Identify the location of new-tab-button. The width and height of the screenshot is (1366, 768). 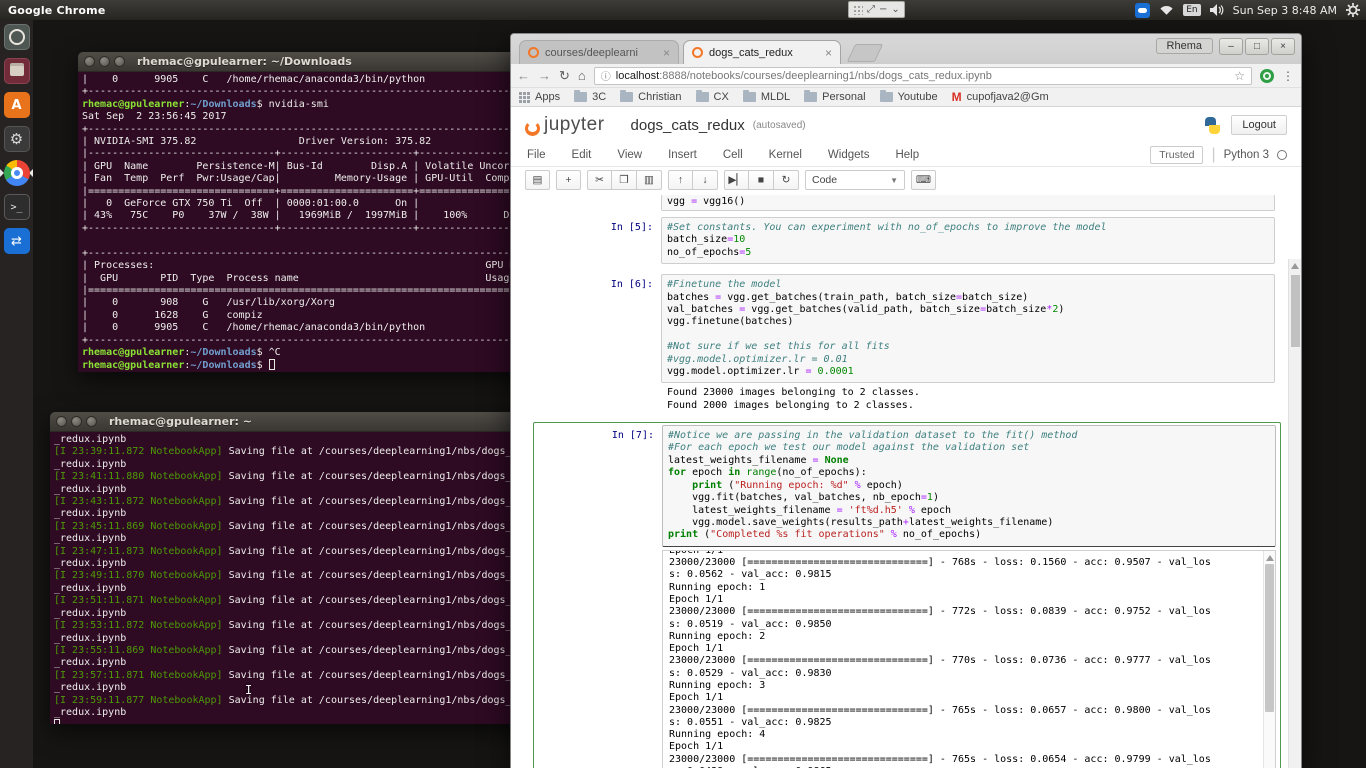
(865, 53).